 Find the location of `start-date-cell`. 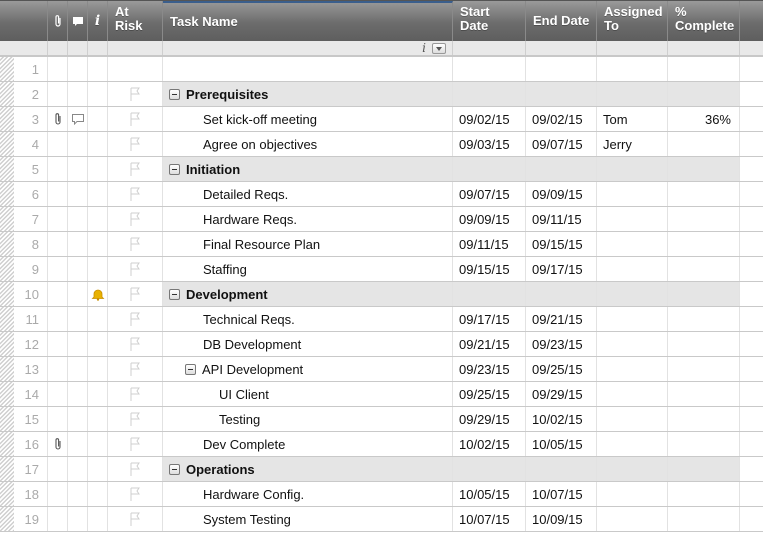

start-date-cell is located at coordinates (489, 169).